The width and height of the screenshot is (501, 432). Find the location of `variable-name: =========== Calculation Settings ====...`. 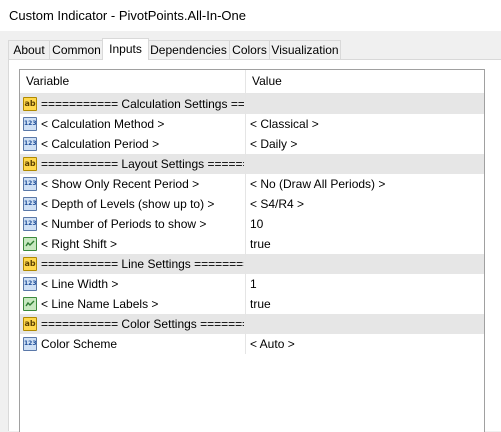

variable-name: =========== Calculation Settings ====... is located at coordinates (142, 104).